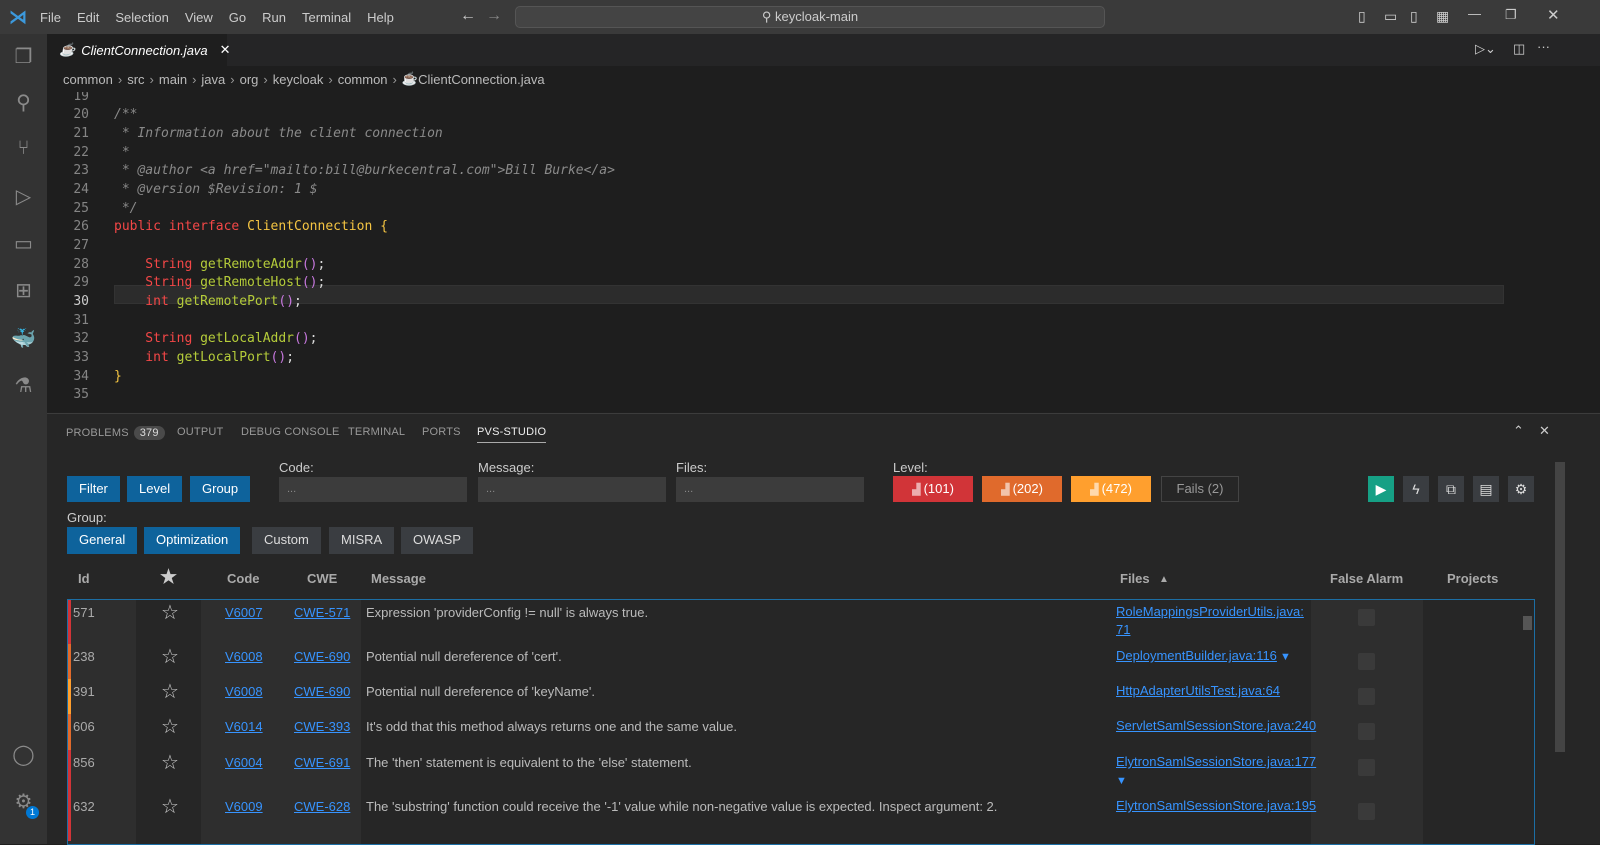 The image size is (1600, 845). I want to click on cwe-link: CWE-571, so click(322, 612).